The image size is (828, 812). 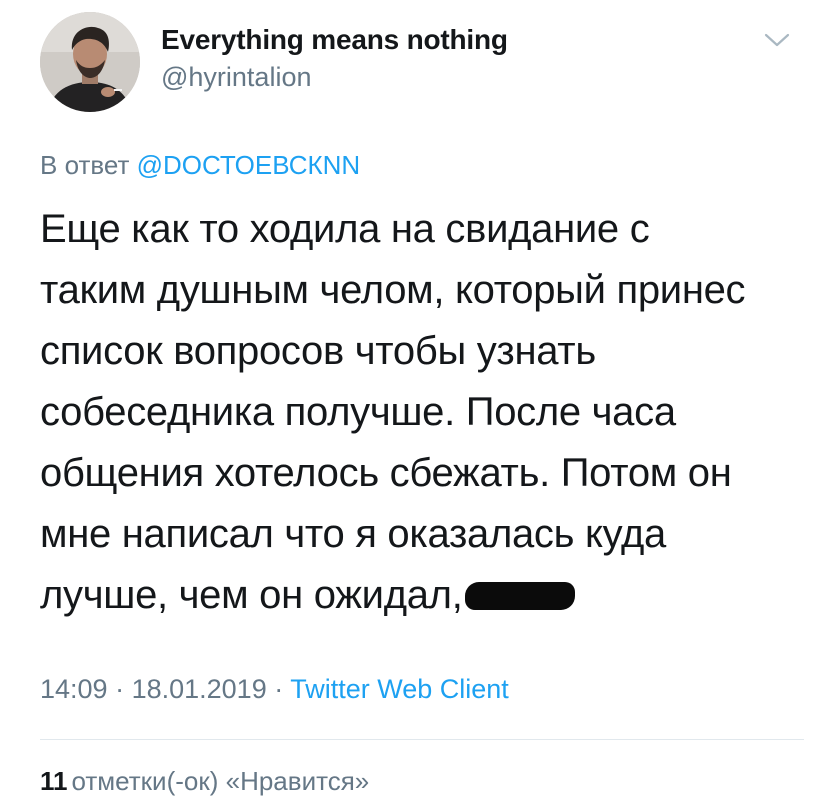 I want to click on avatar, so click(x=90, y=62).